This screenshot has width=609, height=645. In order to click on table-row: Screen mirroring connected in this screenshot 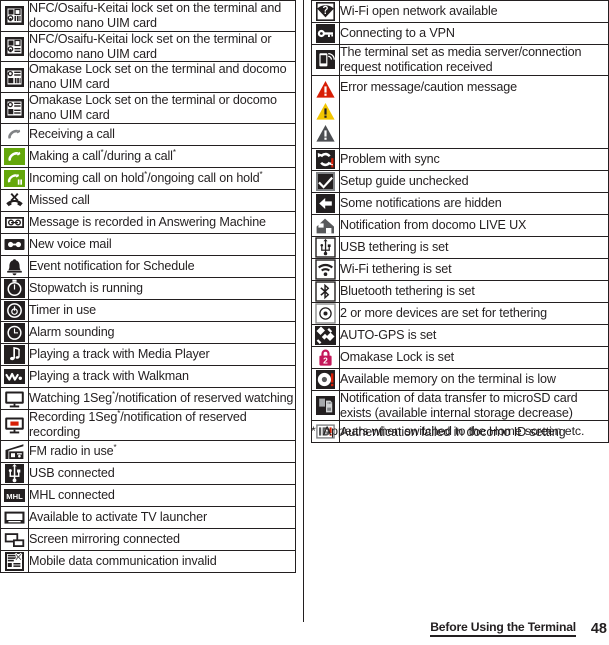, I will do `click(148, 539)`.